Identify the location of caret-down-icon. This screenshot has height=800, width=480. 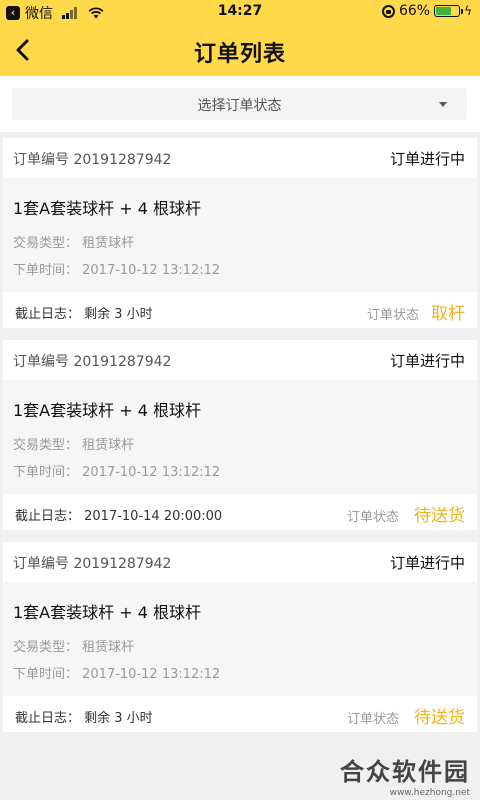
(443, 104).